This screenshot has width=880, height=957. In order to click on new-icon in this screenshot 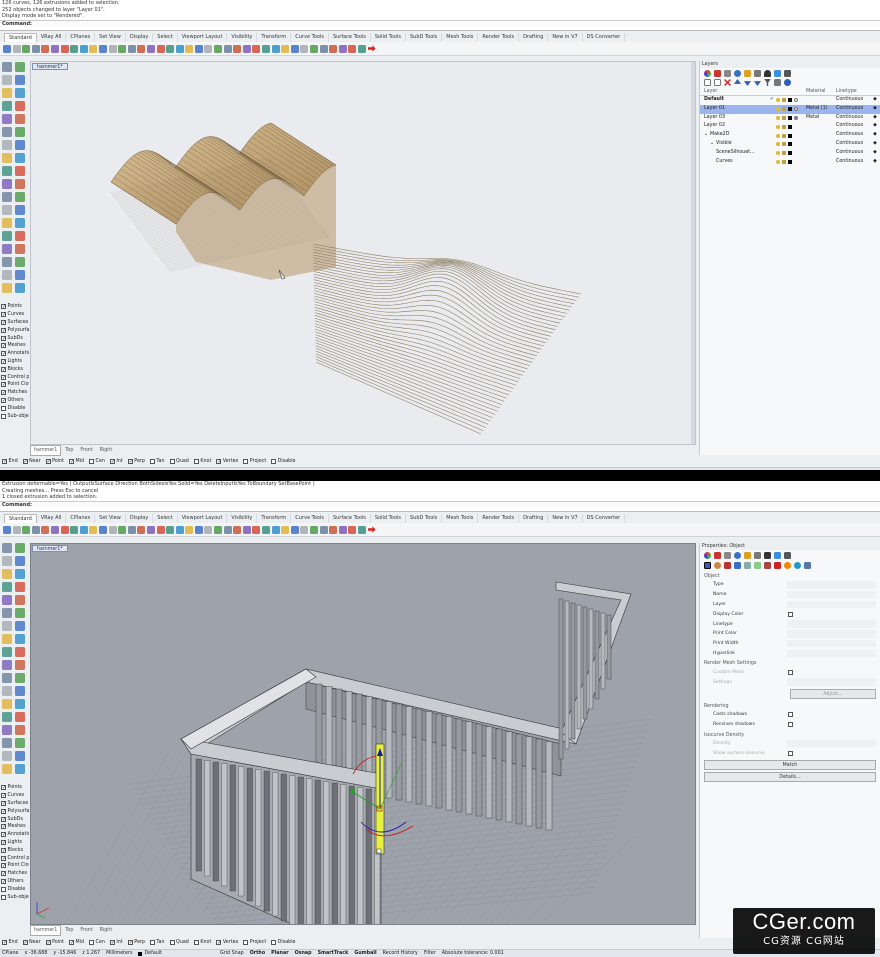, I will do `click(7, 48)`.